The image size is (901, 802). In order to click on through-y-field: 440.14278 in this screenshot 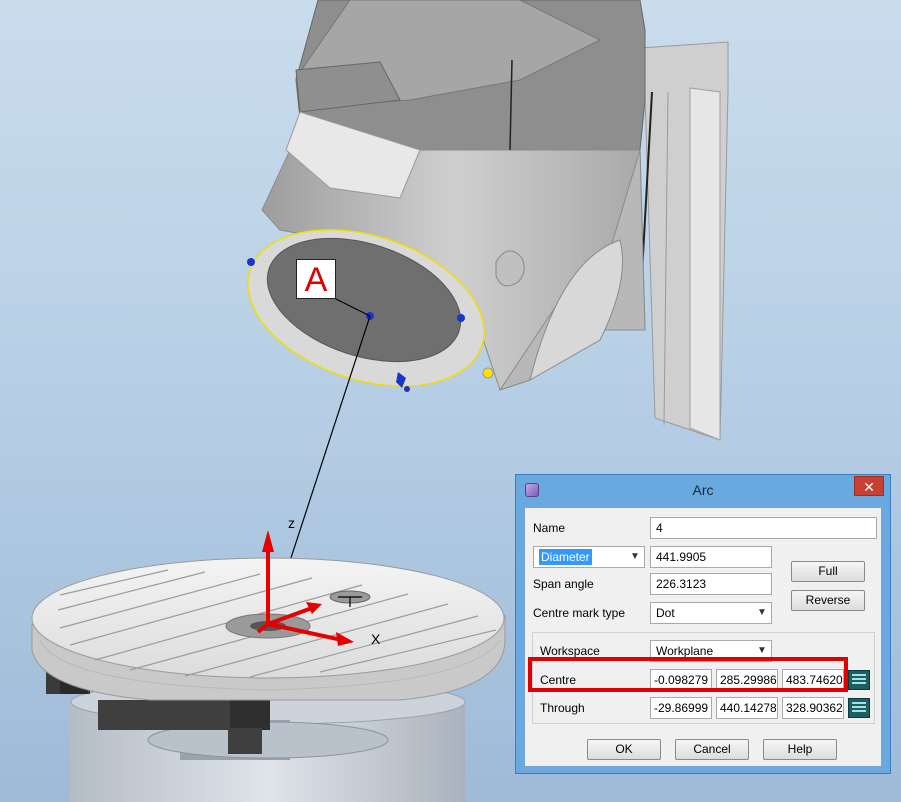, I will do `click(747, 708)`.